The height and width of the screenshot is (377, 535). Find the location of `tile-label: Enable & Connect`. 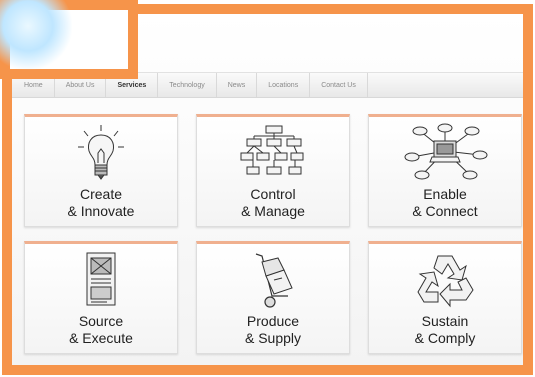

tile-label: Enable & Connect is located at coordinates (445, 203).